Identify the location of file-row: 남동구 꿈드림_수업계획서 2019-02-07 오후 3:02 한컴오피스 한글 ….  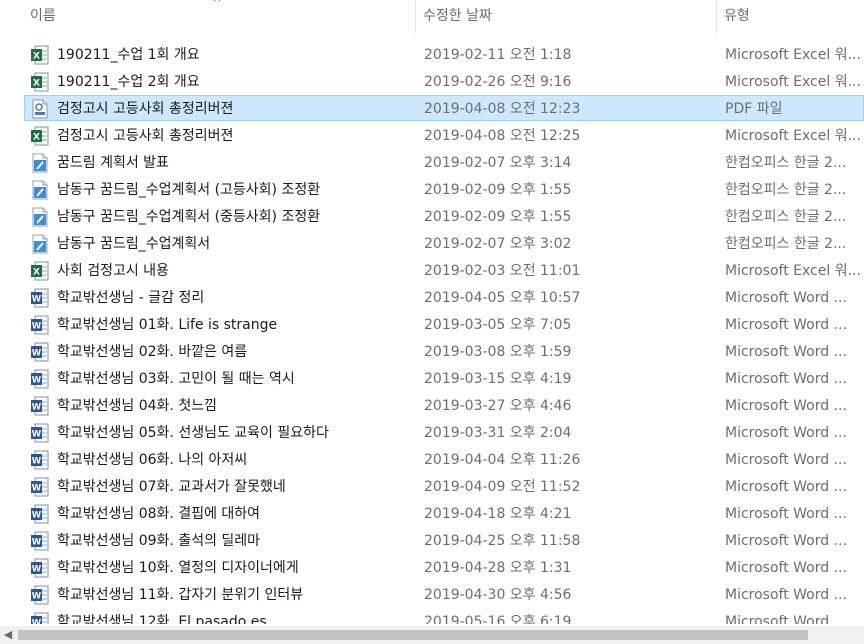
(444, 243).